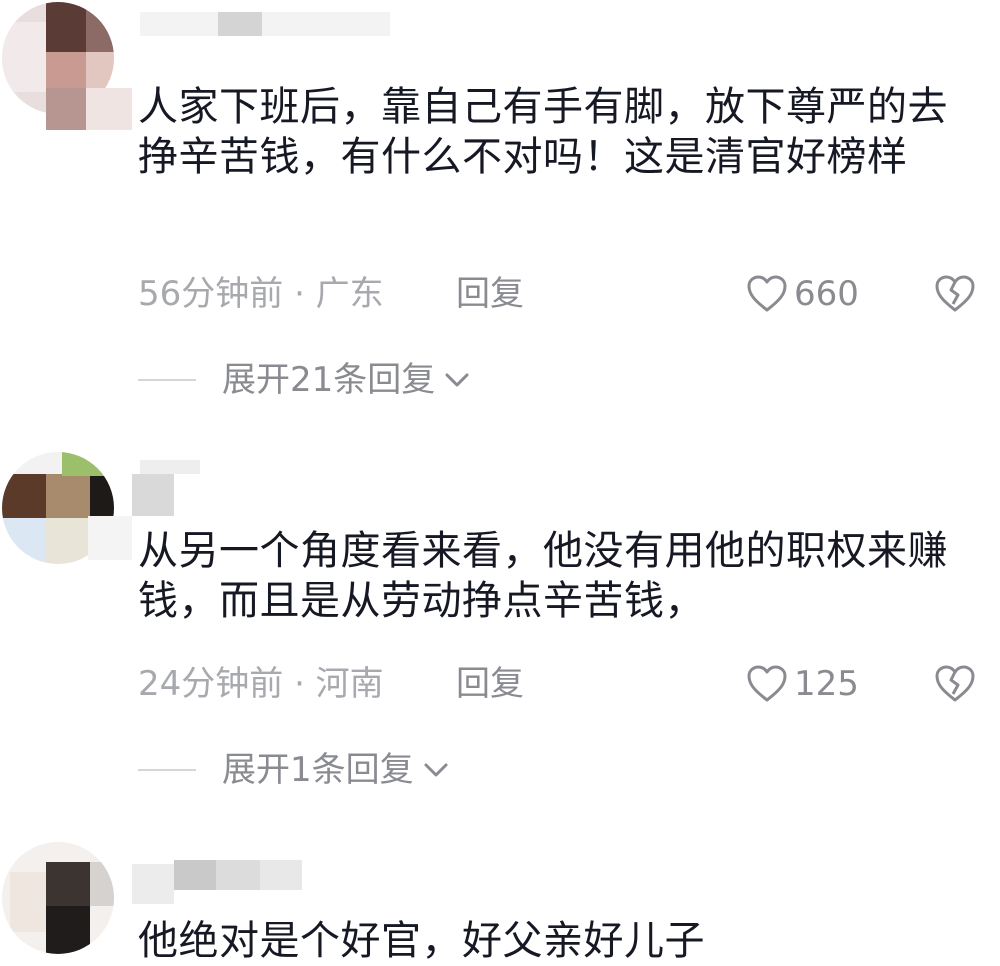  Describe the element at coordinates (421, 941) in the screenshot. I see `comment-text: 他绝对是个好官，好父亲好儿子` at that location.